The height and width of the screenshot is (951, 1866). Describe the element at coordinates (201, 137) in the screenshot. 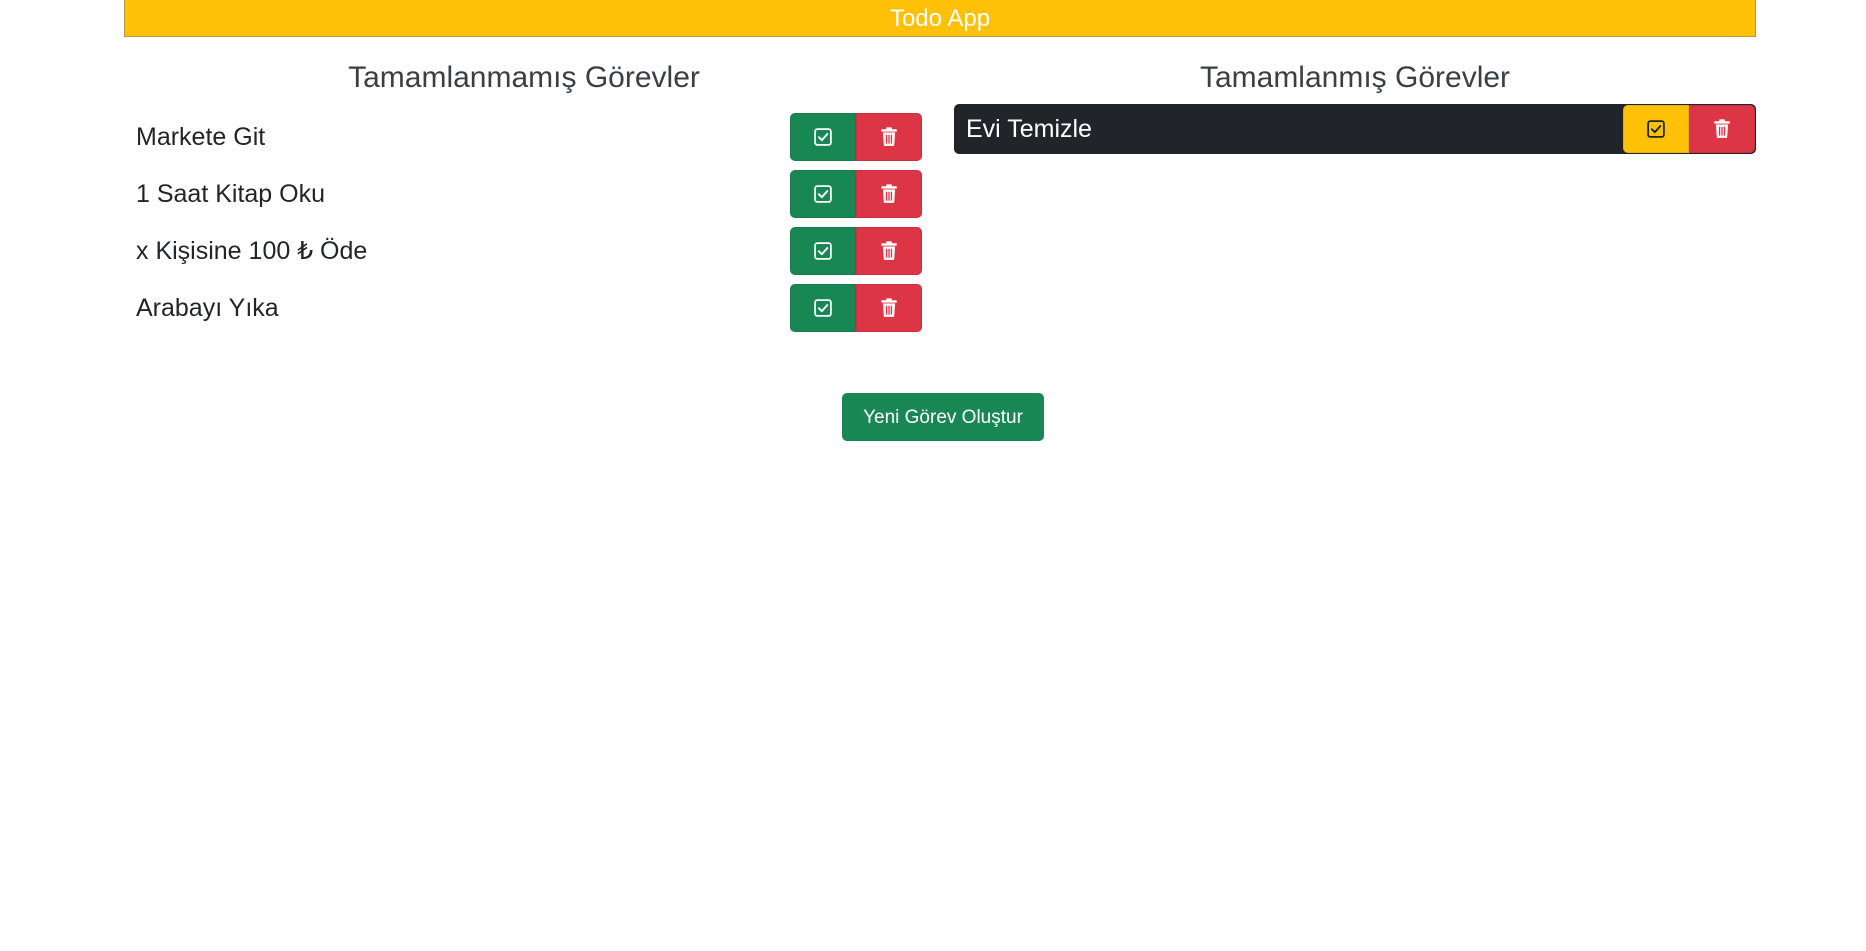

I see `task-label: Markete Git` at that location.